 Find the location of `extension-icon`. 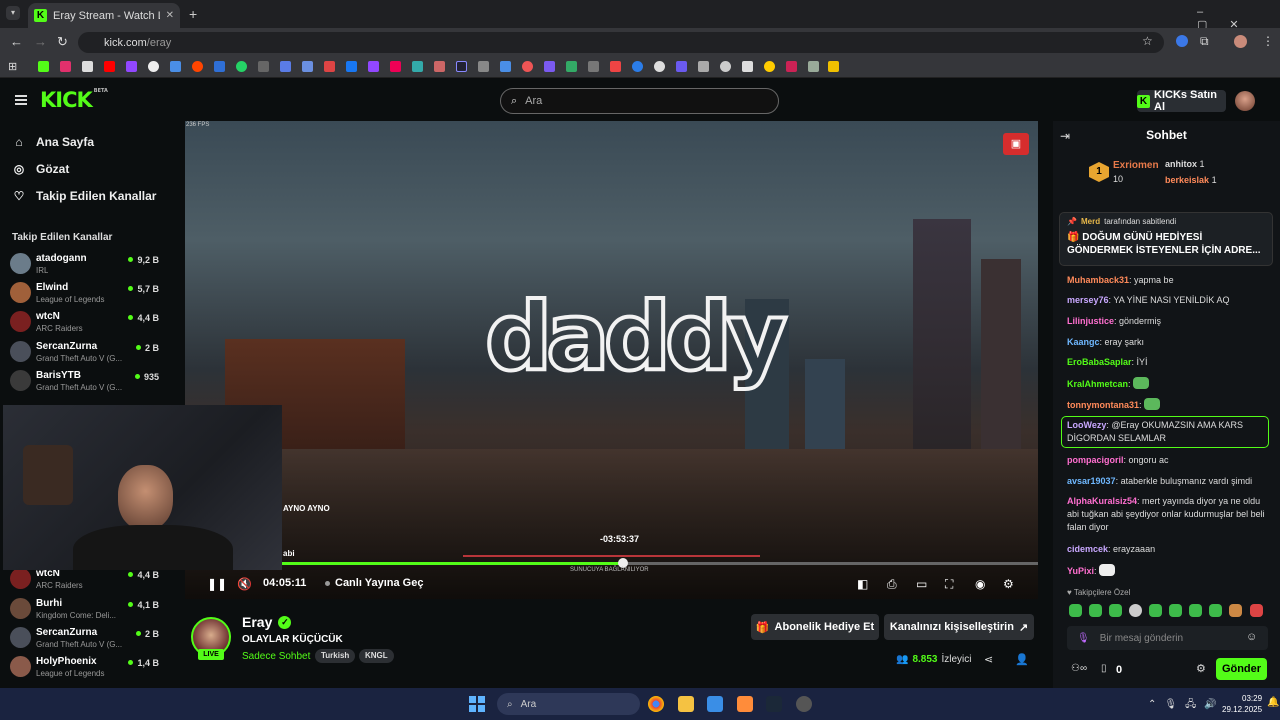

extension-icon is located at coordinates (1182, 41).